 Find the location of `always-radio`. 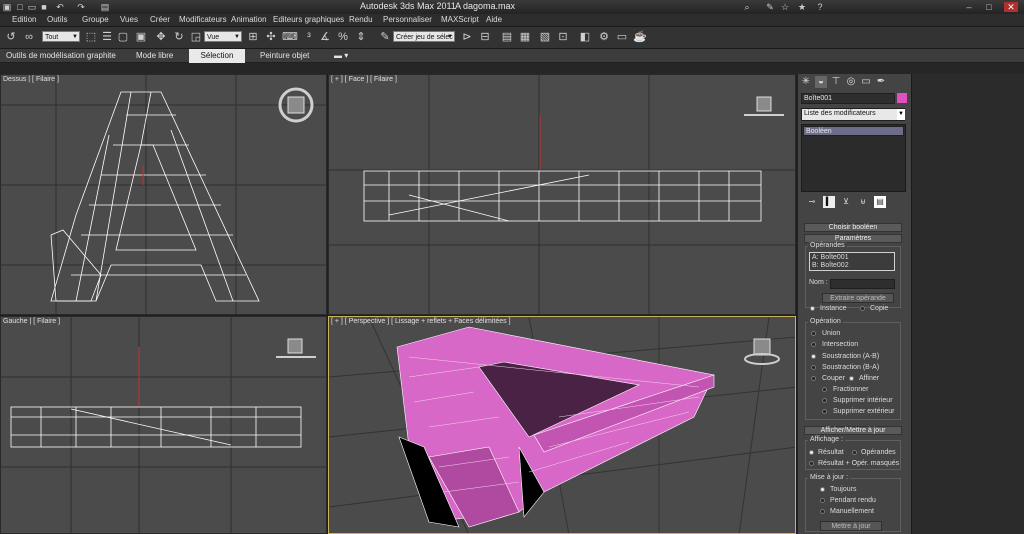

always-radio is located at coordinates (822, 489).